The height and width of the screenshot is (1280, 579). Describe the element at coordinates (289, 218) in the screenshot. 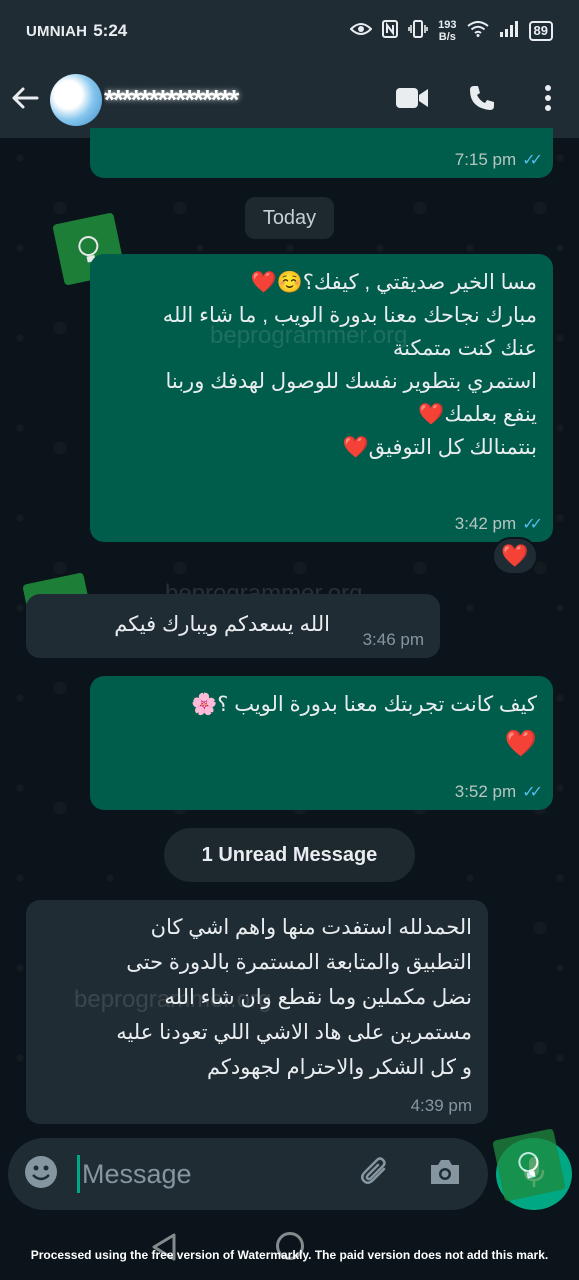

I see `date-divider: Today` at that location.